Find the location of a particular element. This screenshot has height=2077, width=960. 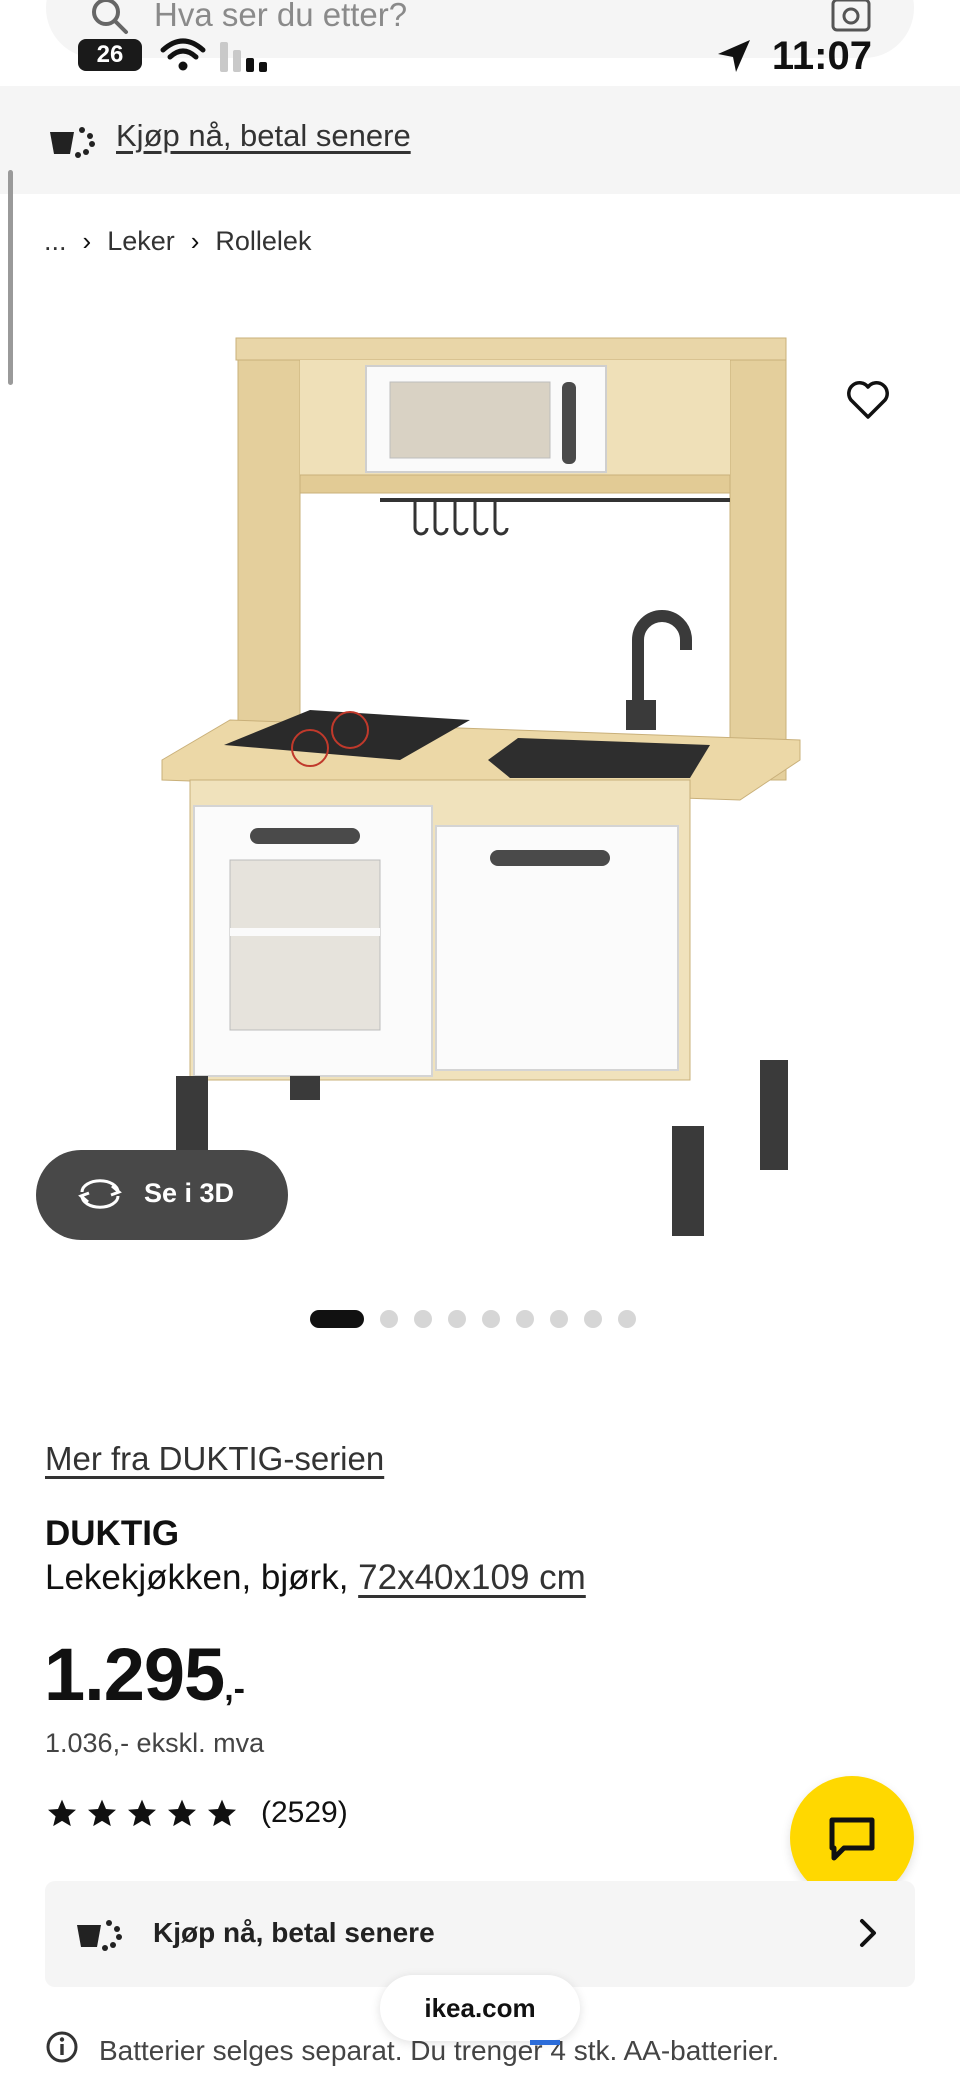

product-rating: (2529) is located at coordinates (196, 1813).